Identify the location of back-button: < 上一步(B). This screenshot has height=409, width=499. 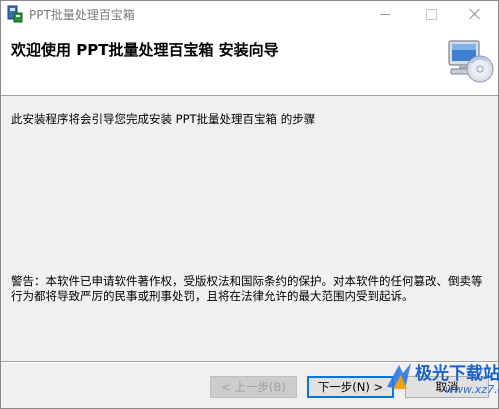
(253, 387).